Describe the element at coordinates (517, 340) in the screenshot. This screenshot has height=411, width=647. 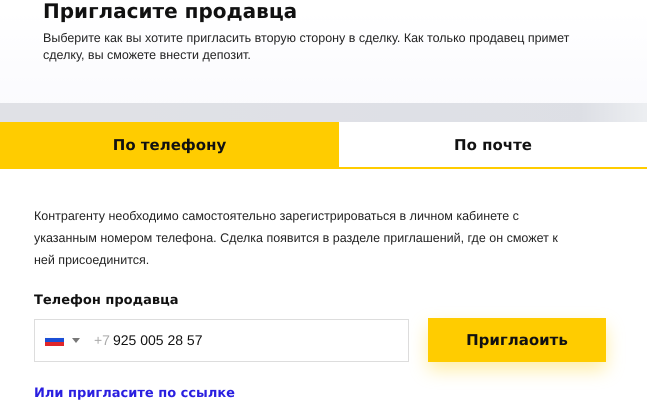
I see `invite-button: Приглаоить` at that location.